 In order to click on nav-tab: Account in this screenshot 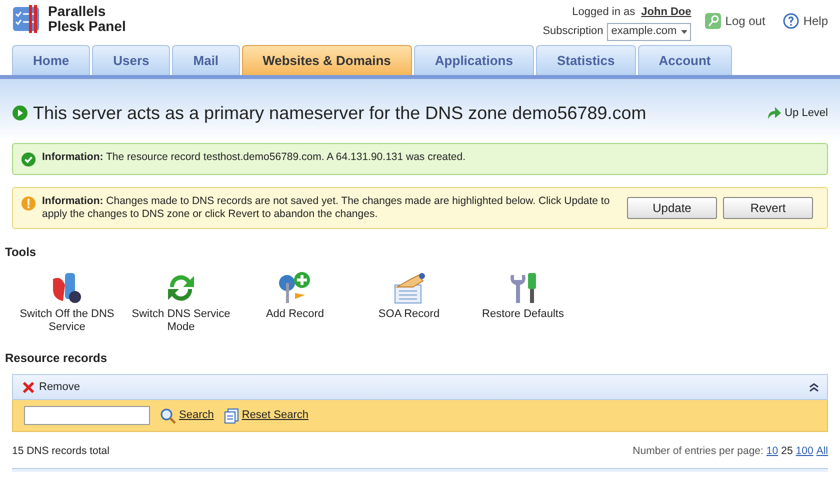, I will do `click(685, 60)`.